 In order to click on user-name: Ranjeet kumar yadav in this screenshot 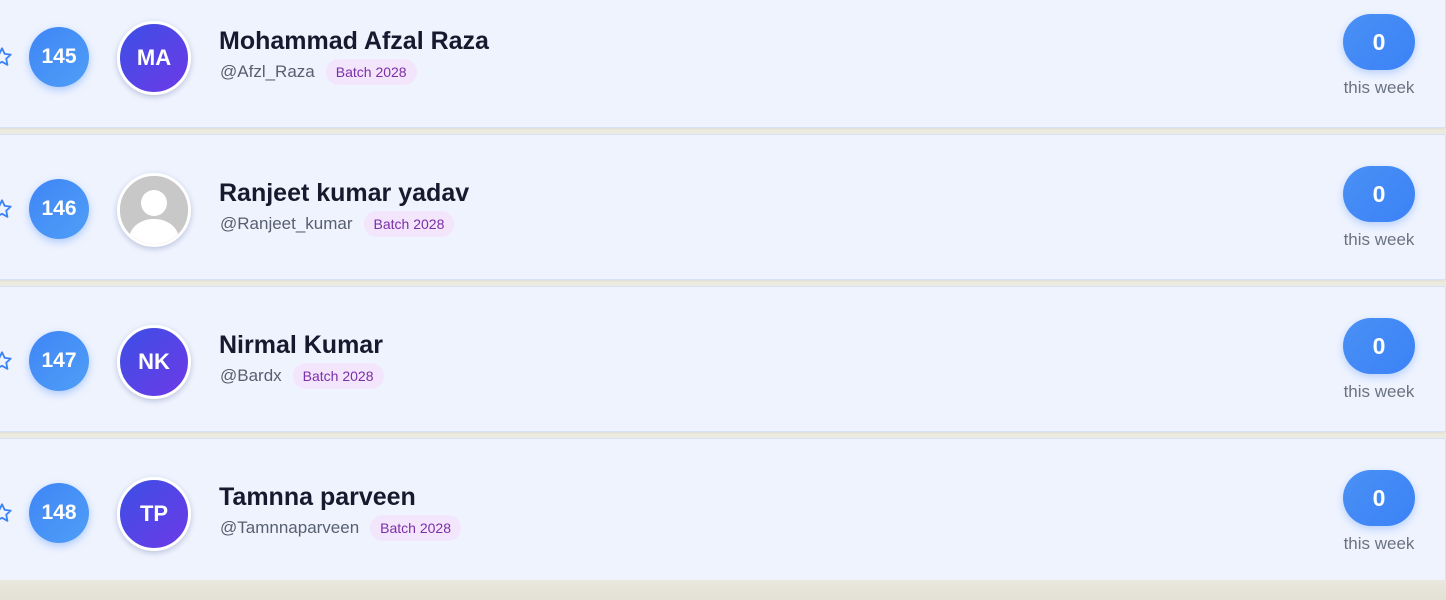, I will do `click(344, 193)`.